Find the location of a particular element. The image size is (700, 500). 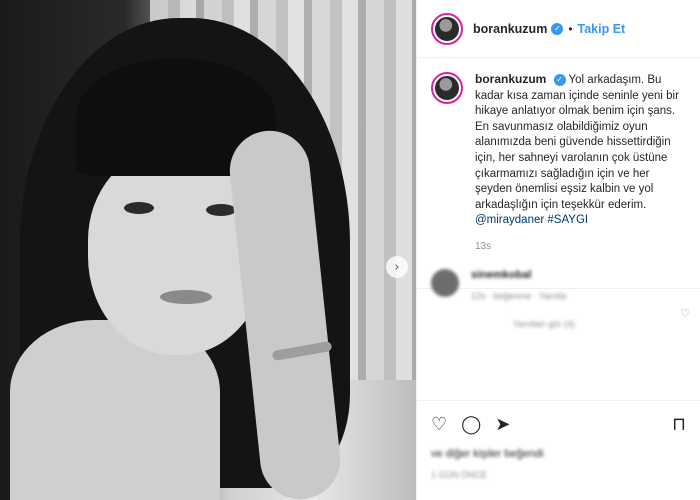

comment-icon: ◯ is located at coordinates (471, 424).